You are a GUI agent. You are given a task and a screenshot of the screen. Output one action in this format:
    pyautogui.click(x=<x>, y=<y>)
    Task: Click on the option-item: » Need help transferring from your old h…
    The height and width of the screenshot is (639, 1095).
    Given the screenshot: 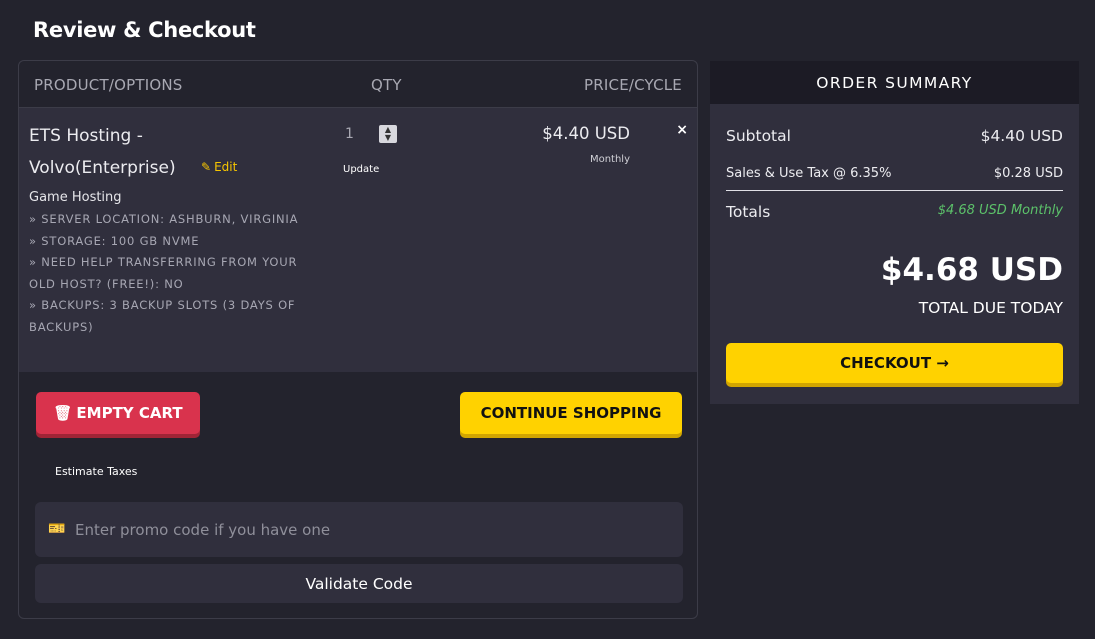 What is the action you would take?
    pyautogui.click(x=163, y=273)
    